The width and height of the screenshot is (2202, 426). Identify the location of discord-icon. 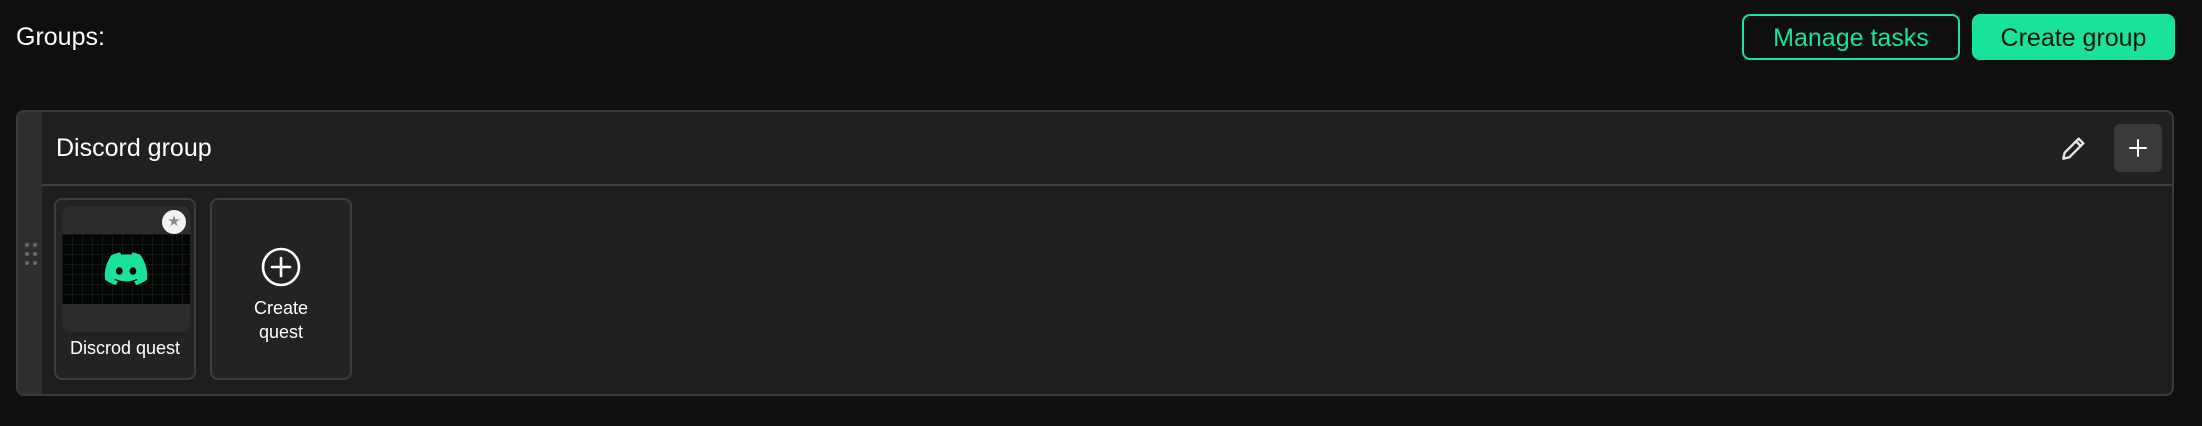
(126, 269).